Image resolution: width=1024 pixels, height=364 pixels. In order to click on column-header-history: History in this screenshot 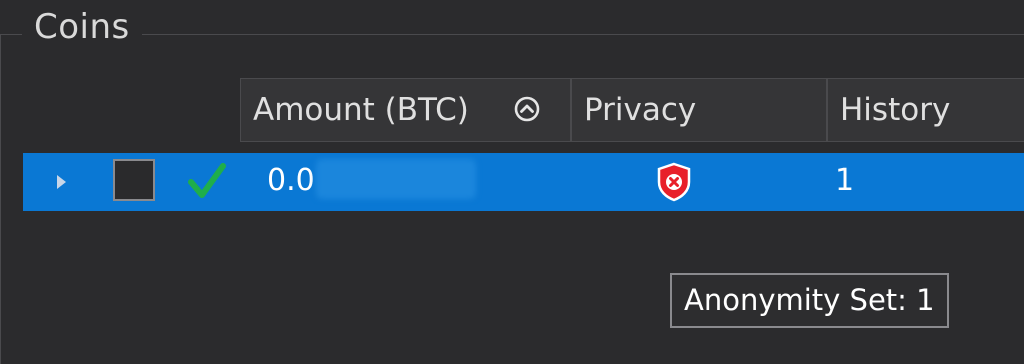, I will do `click(925, 110)`.